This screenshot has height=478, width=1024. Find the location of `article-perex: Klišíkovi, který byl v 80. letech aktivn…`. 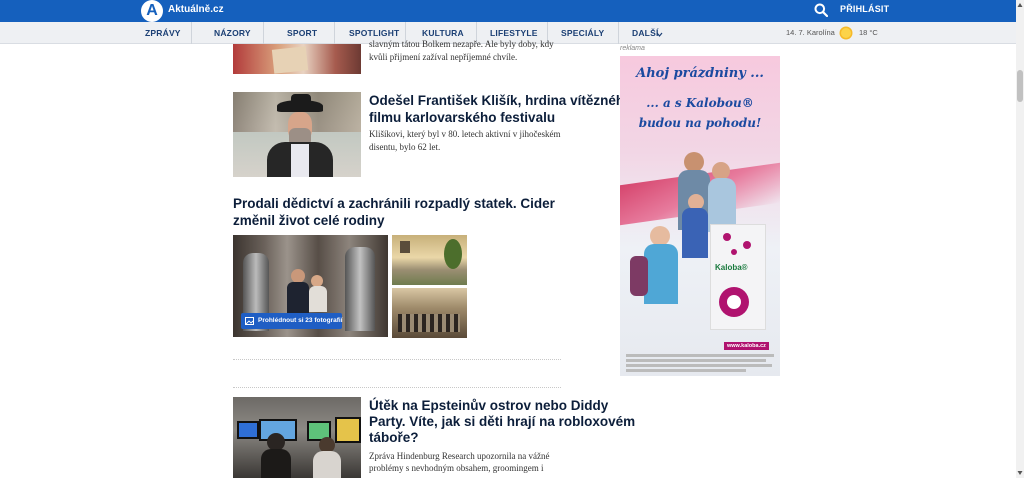

article-perex: Klišíkovi, který byl v 80. letech aktivn… is located at coordinates (465, 134).